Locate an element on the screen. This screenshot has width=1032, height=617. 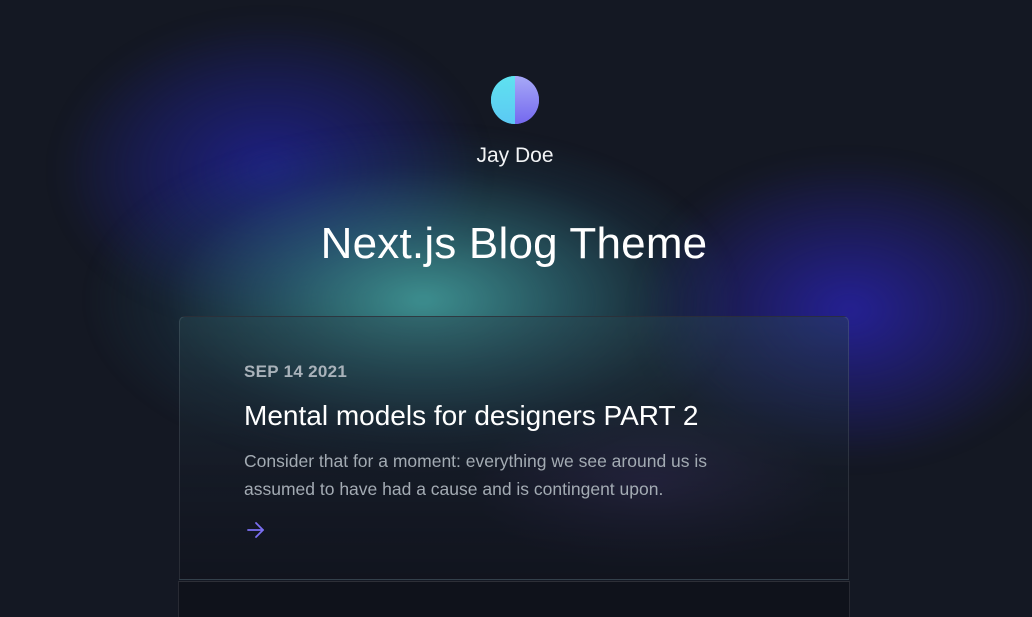
next-post-card is located at coordinates (514, 599).